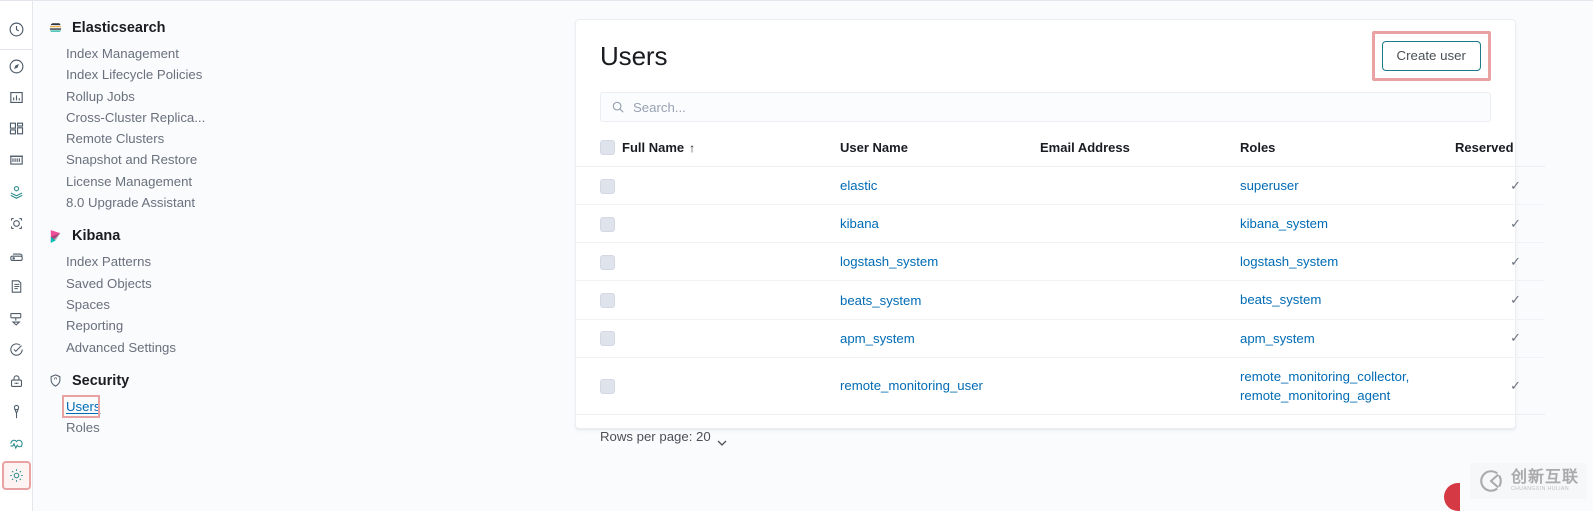 The height and width of the screenshot is (511, 1593). What do you see at coordinates (692, 148) in the screenshot?
I see `sort-ascending-icon: ↑` at bounding box center [692, 148].